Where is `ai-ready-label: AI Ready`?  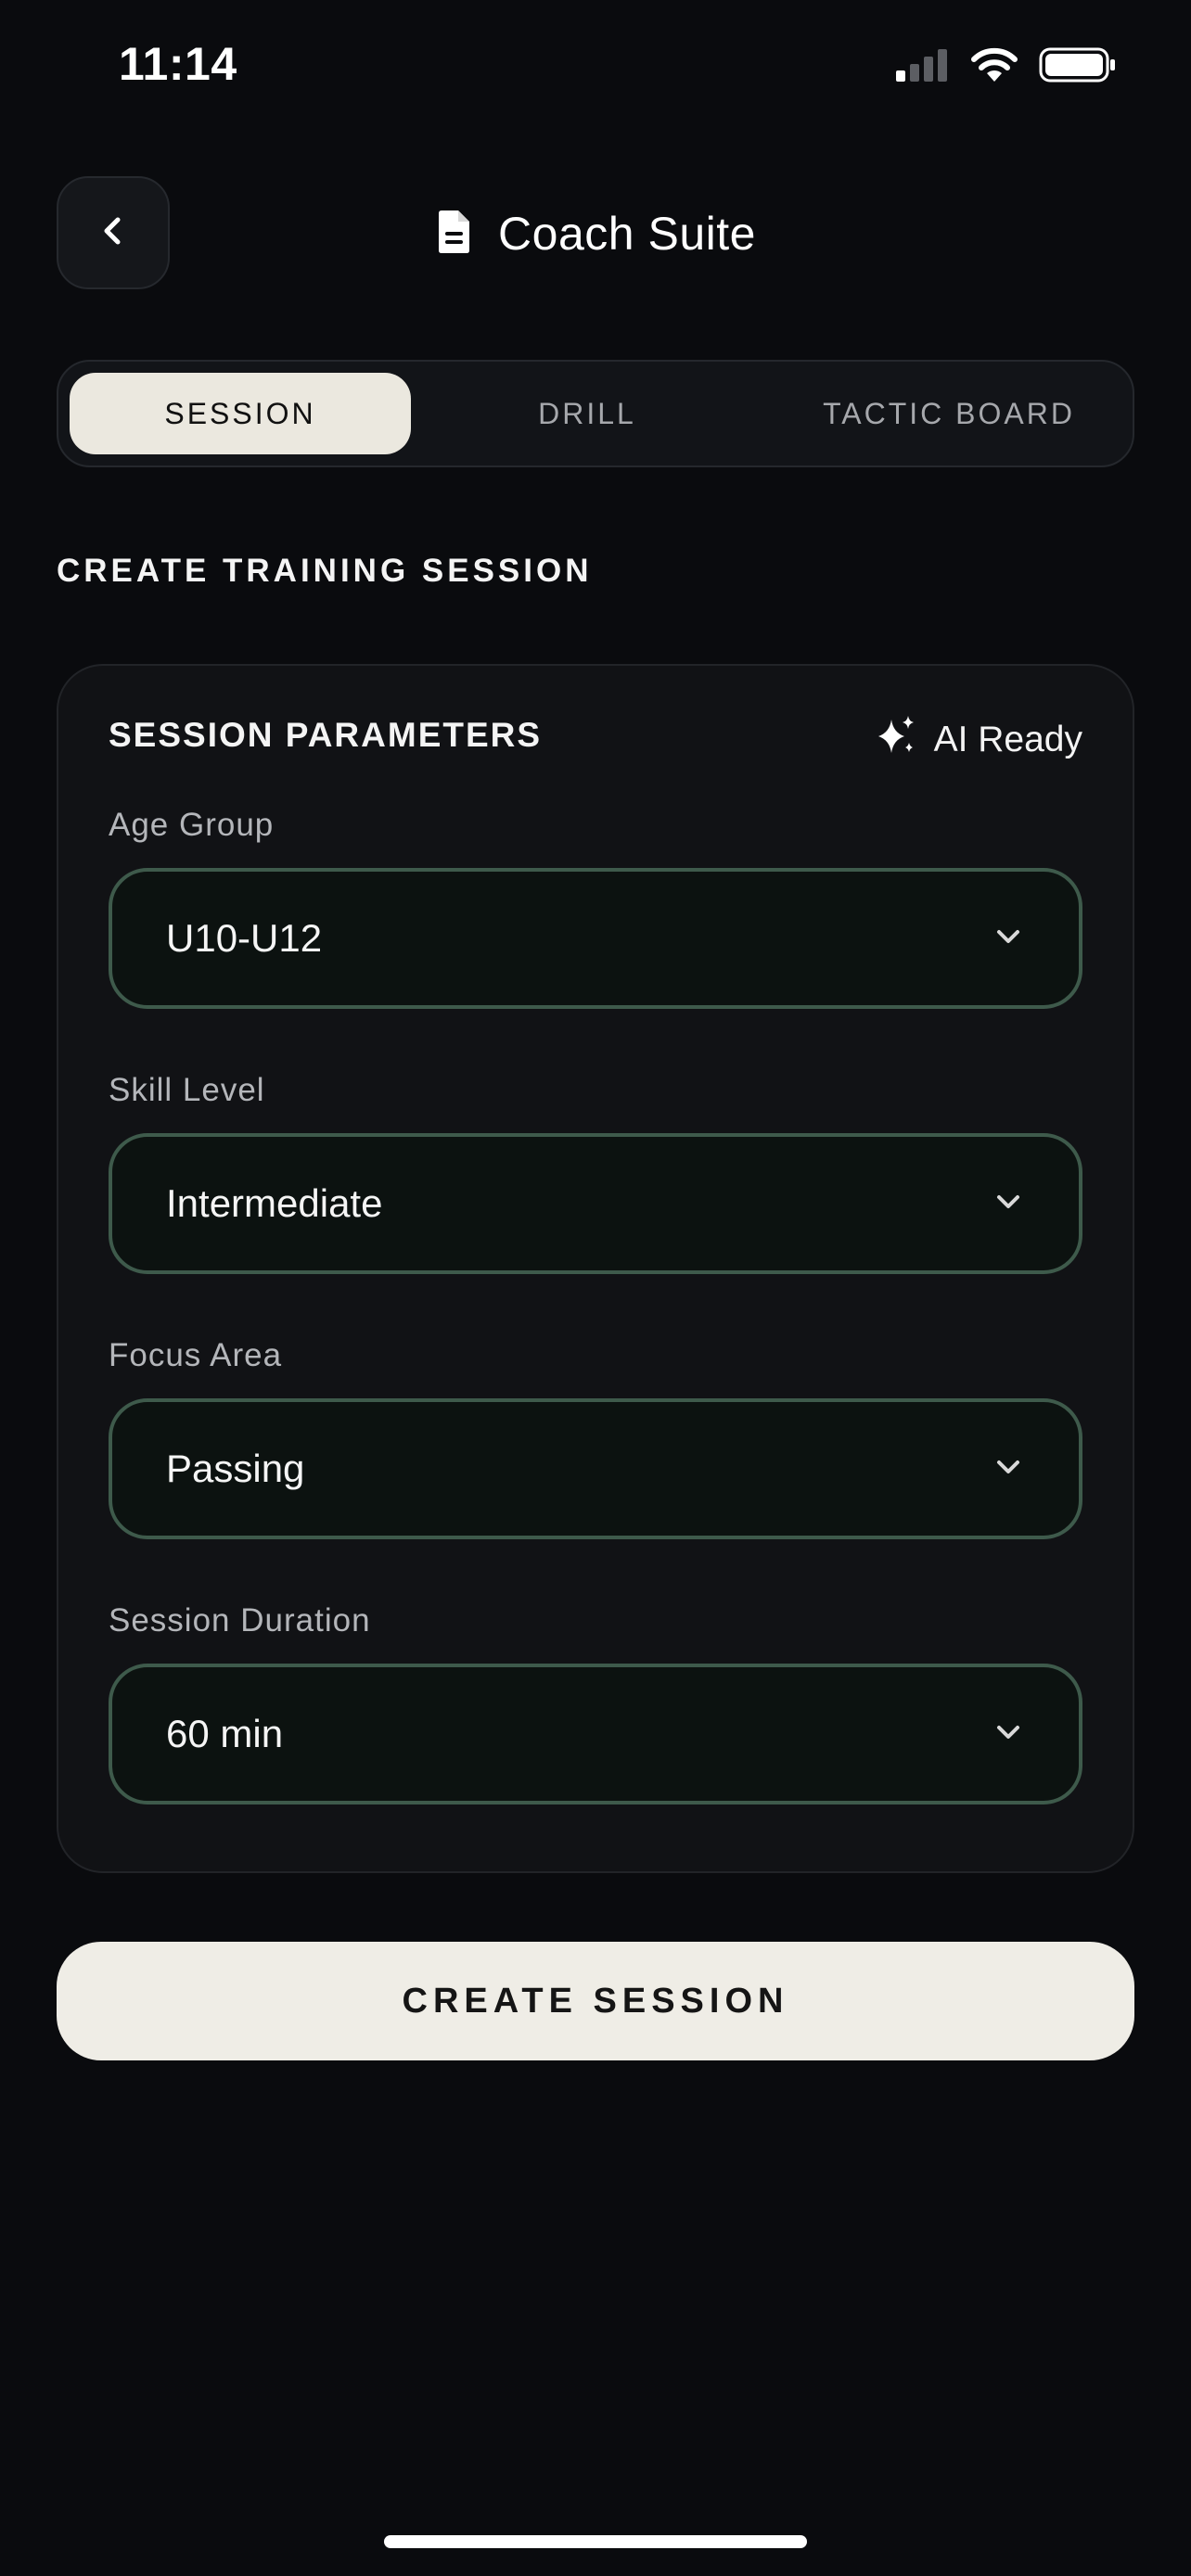
ai-ready-label: AI Ready is located at coordinates (1007, 739).